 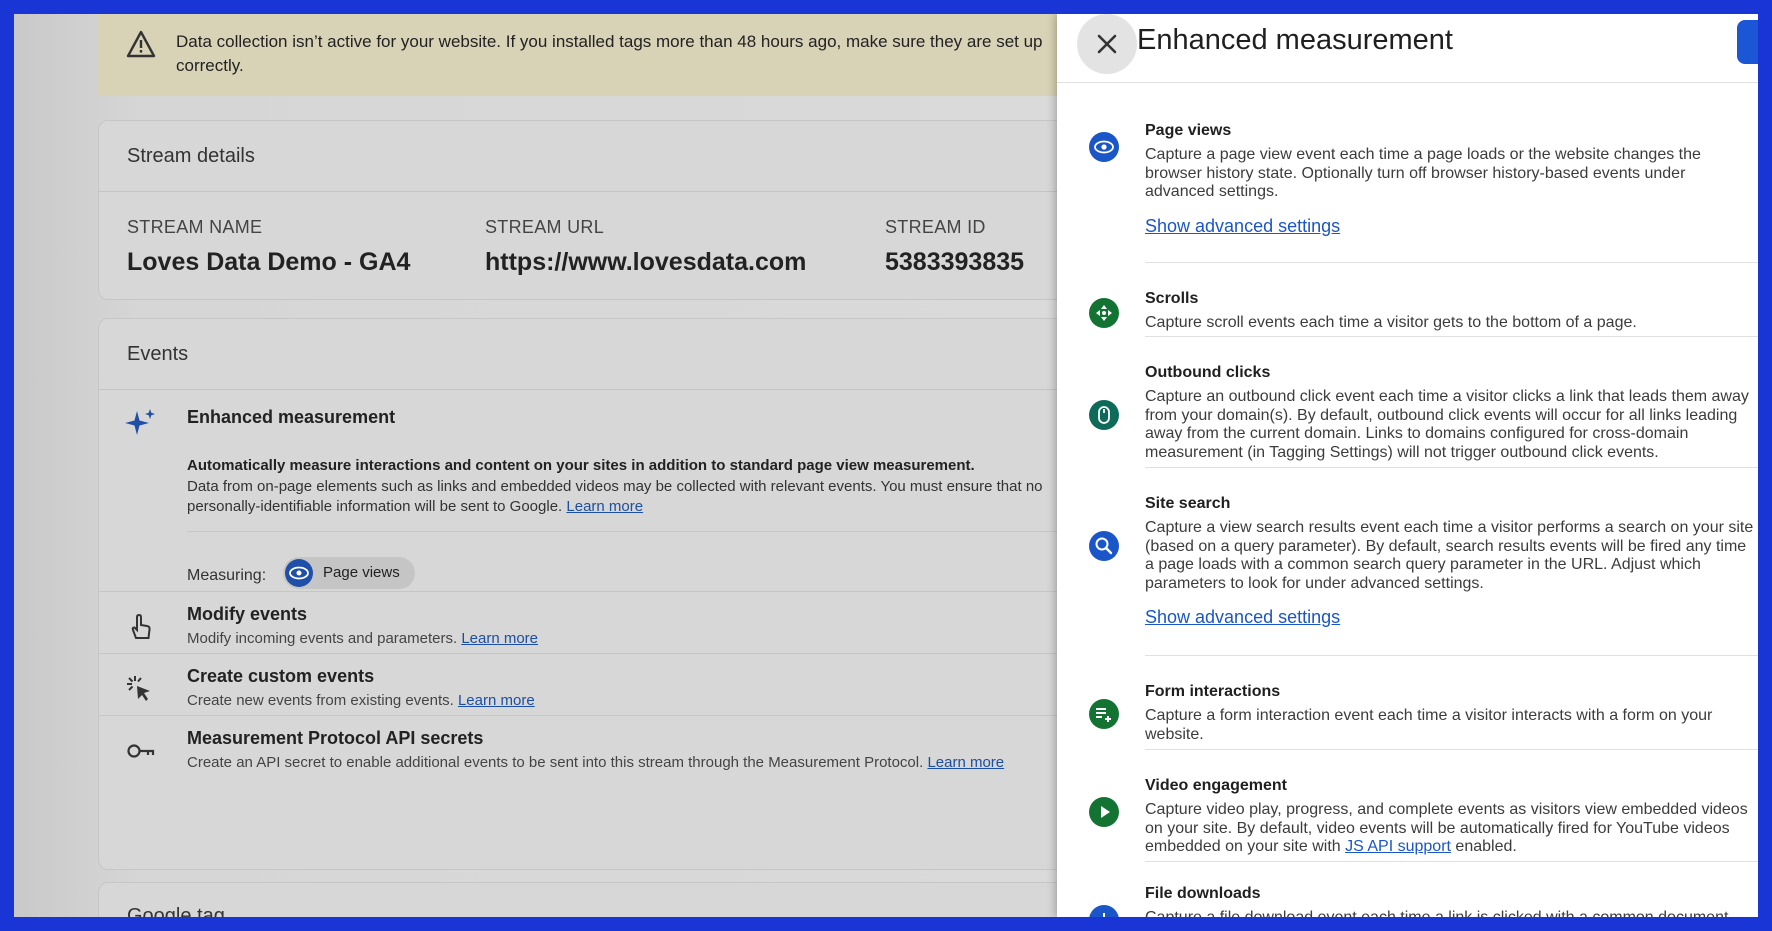 What do you see at coordinates (1104, 415) in the screenshot?
I see `mouse-icon` at bounding box center [1104, 415].